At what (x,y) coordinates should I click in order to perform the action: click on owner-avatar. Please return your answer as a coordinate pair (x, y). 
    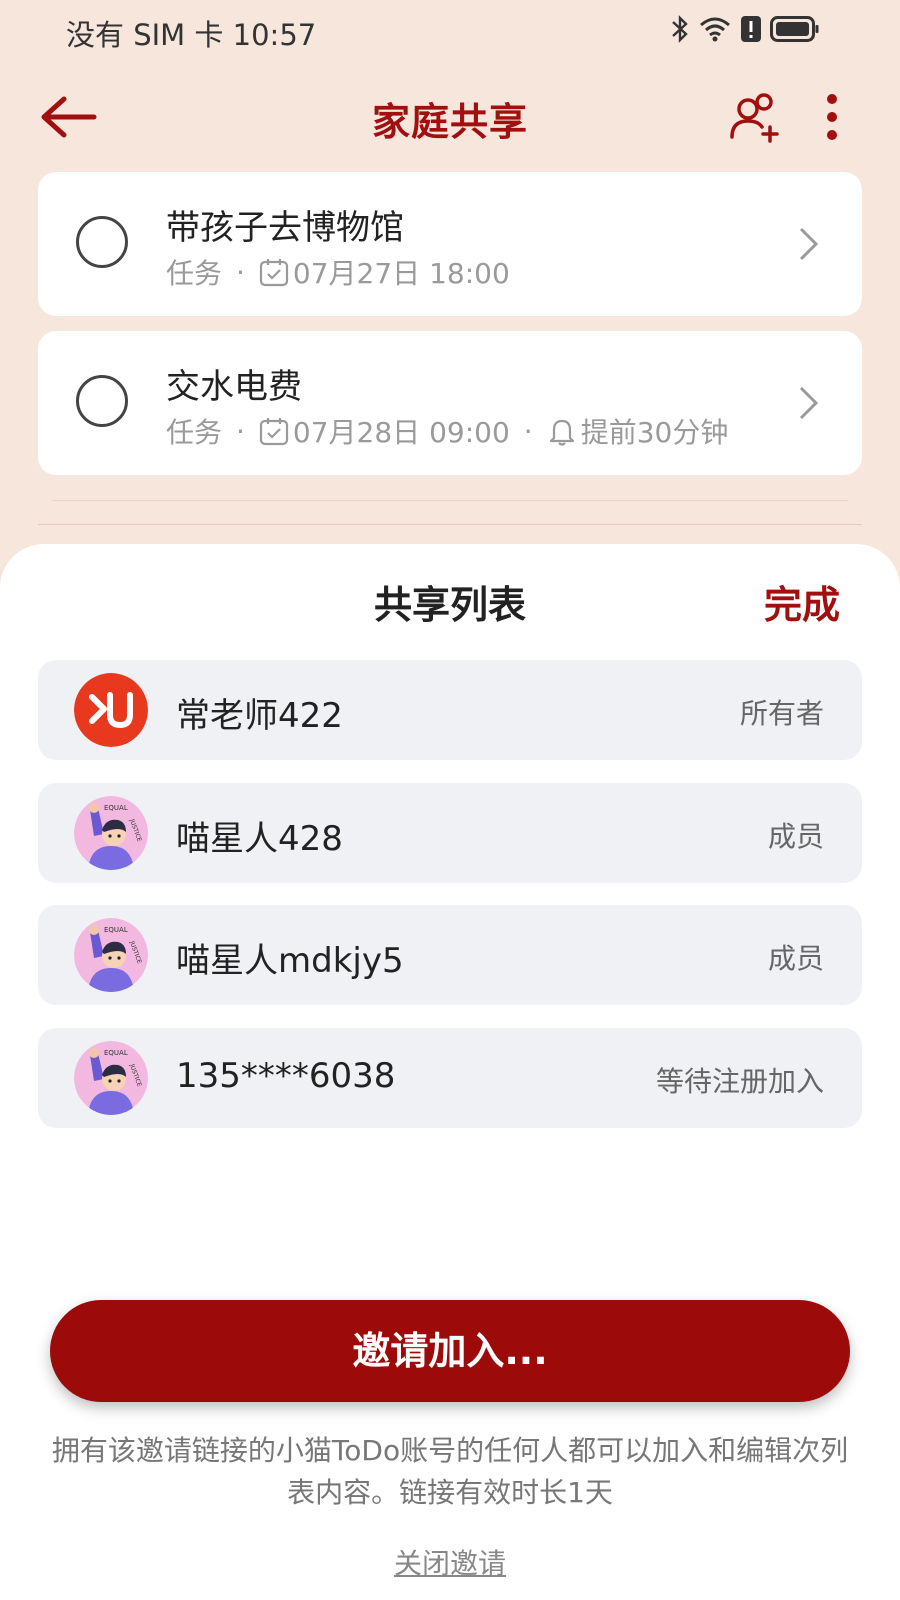
    Looking at the image, I should click on (111, 710).